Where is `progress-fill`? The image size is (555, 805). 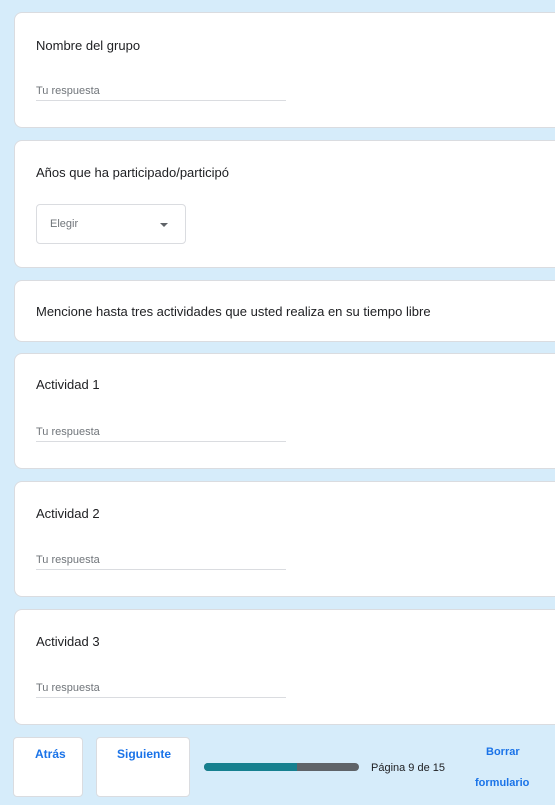 progress-fill is located at coordinates (250, 767).